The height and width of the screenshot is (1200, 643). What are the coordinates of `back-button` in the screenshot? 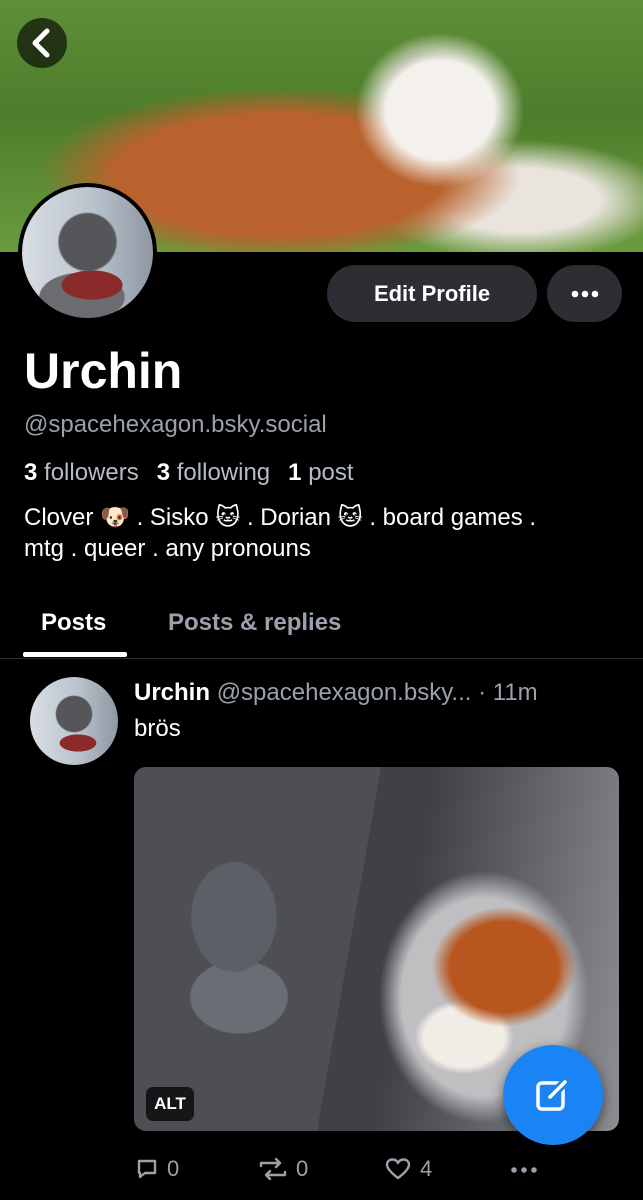 It's located at (42, 43).